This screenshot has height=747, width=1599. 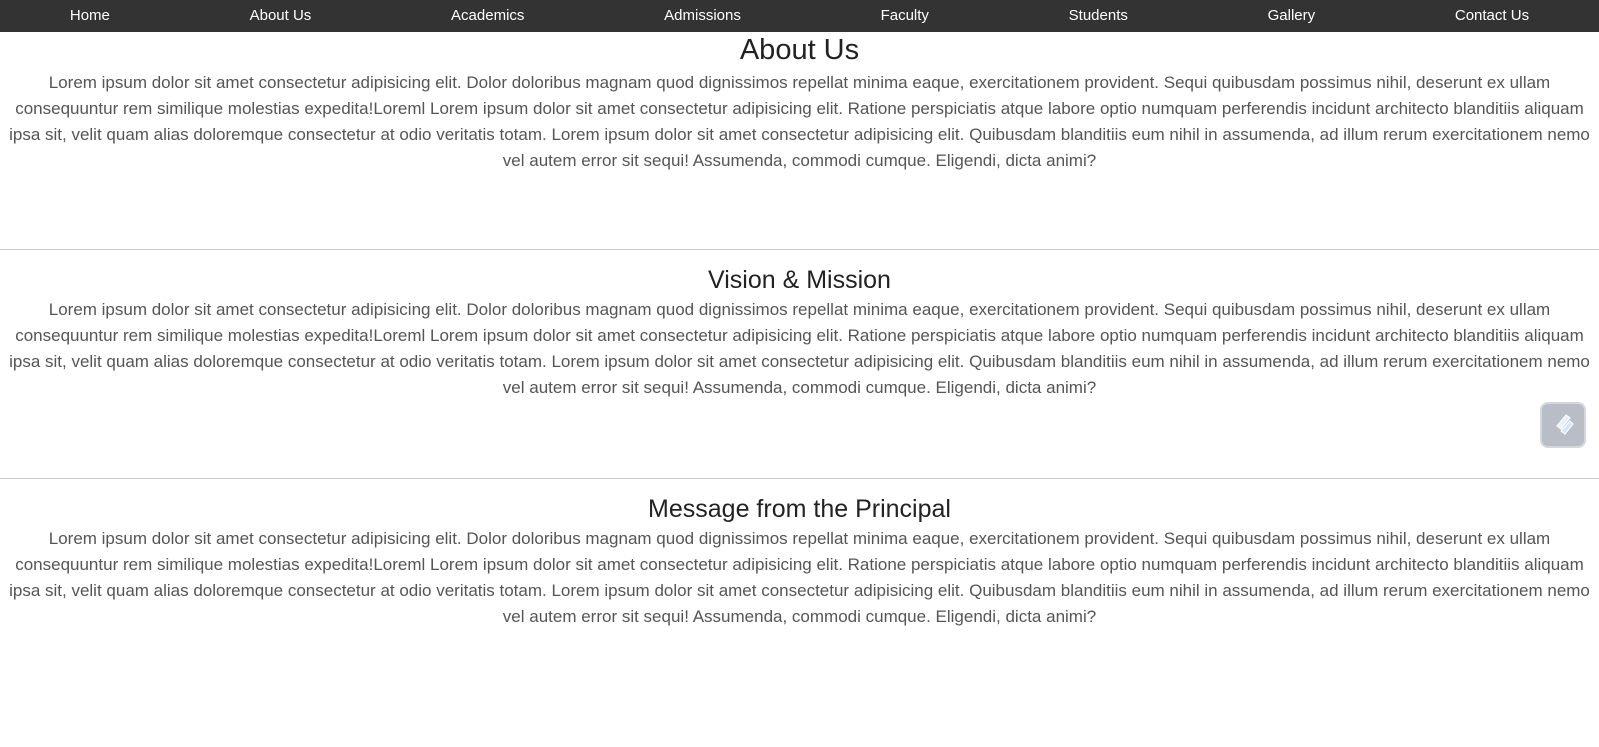 I want to click on nav-about-us: About Us, so click(x=281, y=16).